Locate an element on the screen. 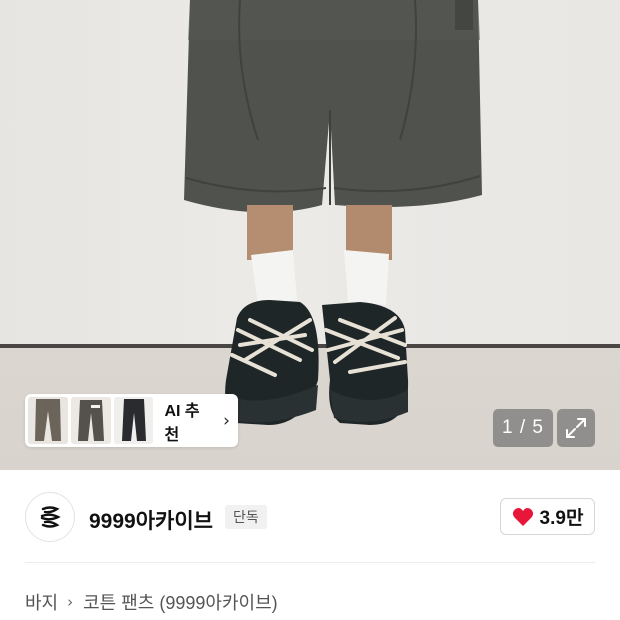  heart-icon is located at coordinates (522, 516).